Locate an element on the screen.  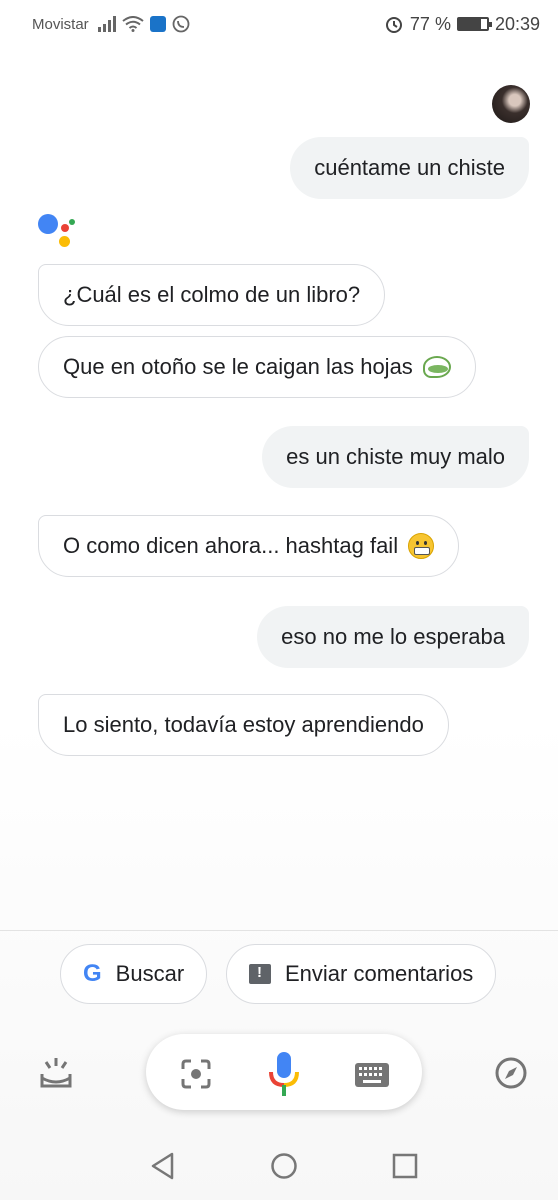
message-text: es un chiste muy malo is located at coordinates (395, 456).